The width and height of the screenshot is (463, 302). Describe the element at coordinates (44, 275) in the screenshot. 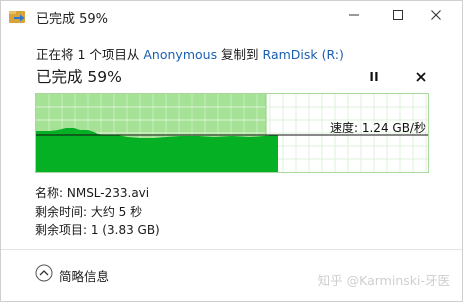

I see `chevron-up-circle-icon` at that location.